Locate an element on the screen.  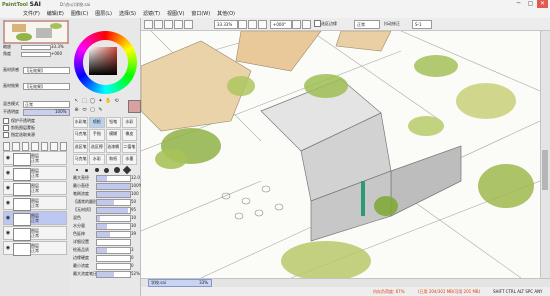
brush-pencil: 铅笔 is located at coordinates (113, 123).